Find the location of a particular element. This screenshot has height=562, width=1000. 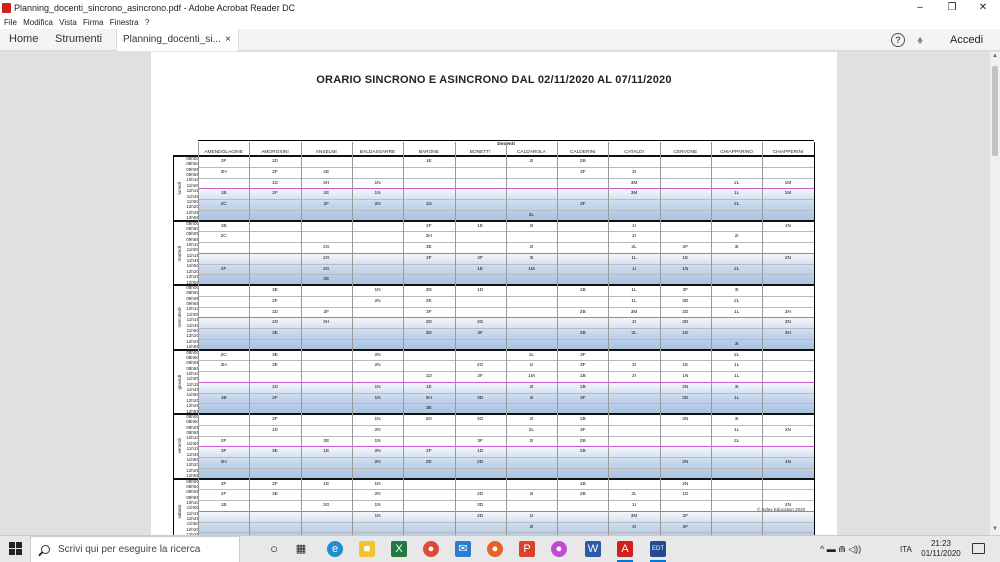

menu-firma: Firma is located at coordinates (93, 22).